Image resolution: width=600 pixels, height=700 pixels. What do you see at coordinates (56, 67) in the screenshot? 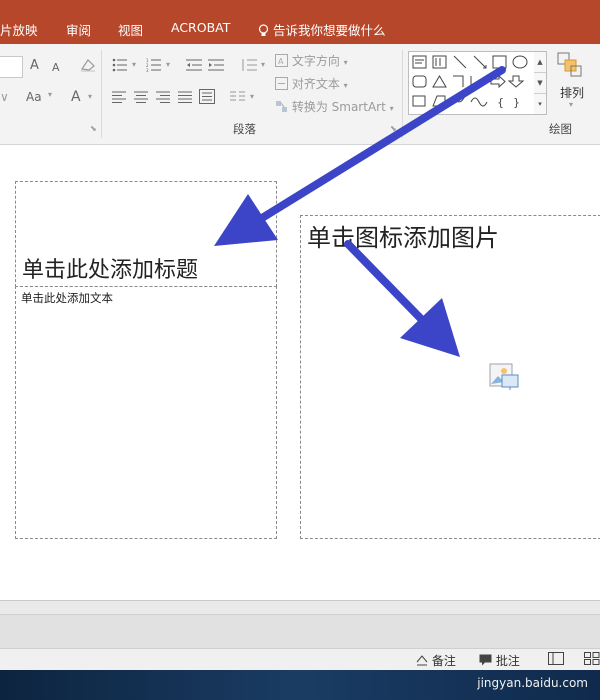
I see `shrink-font-button: A` at bounding box center [56, 67].